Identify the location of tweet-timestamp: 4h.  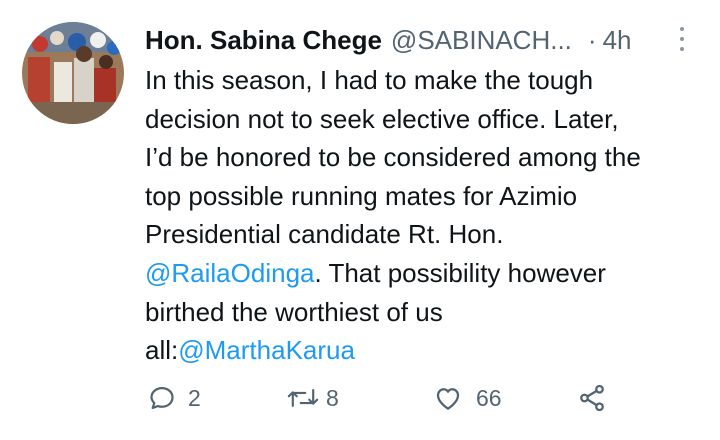
(617, 40).